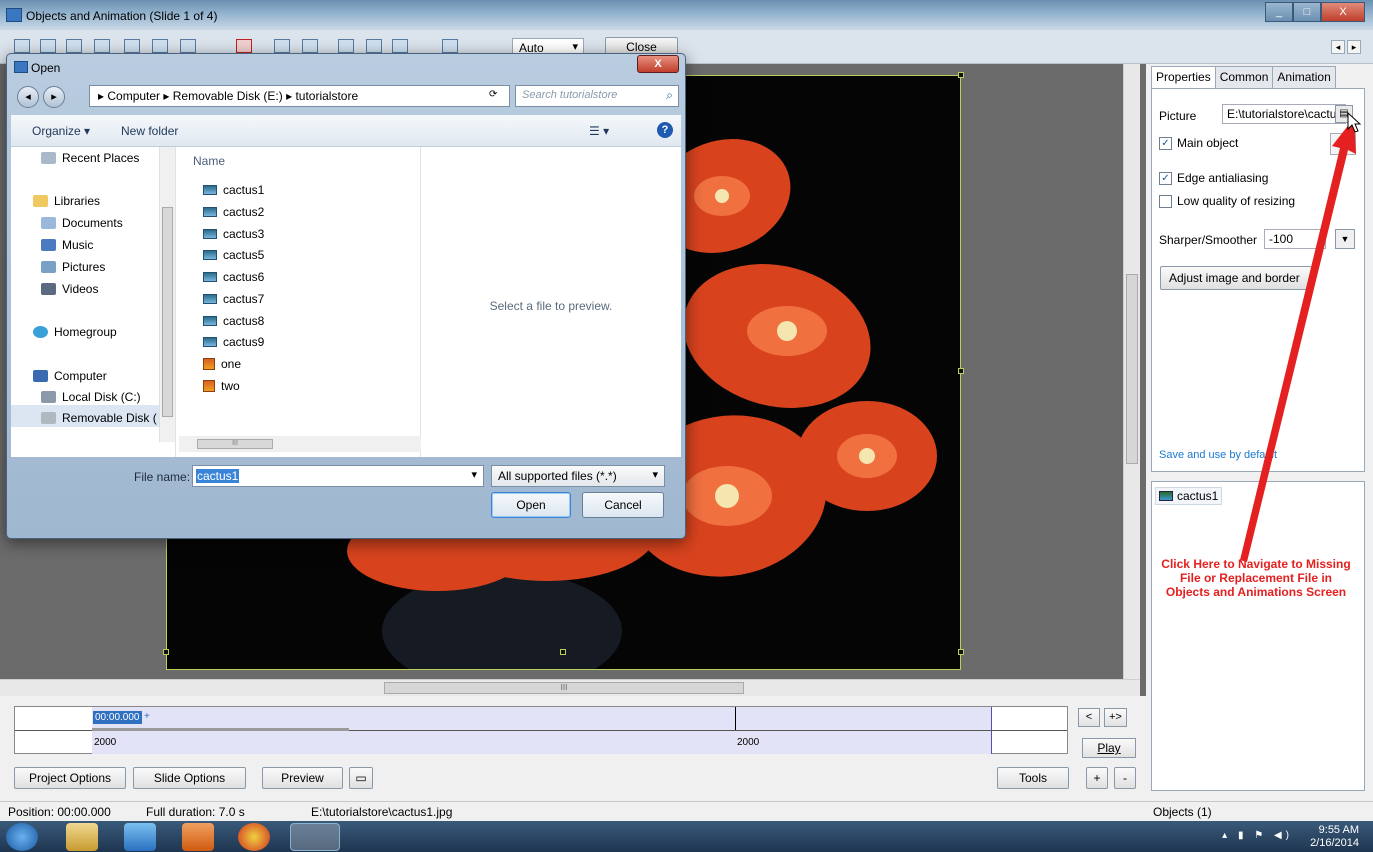 The image size is (1373, 852). I want to click on maximize-button: □, so click(1307, 12).